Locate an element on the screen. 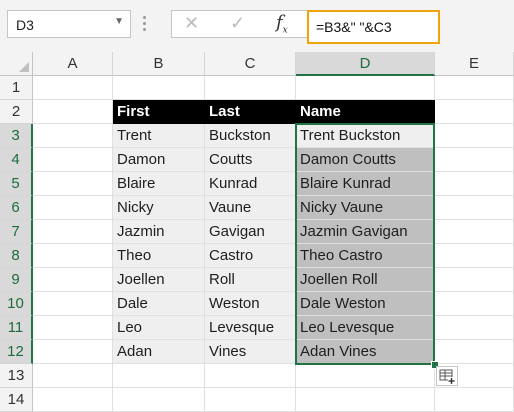  formula-input: =B3&" "&C3 is located at coordinates (373, 27).